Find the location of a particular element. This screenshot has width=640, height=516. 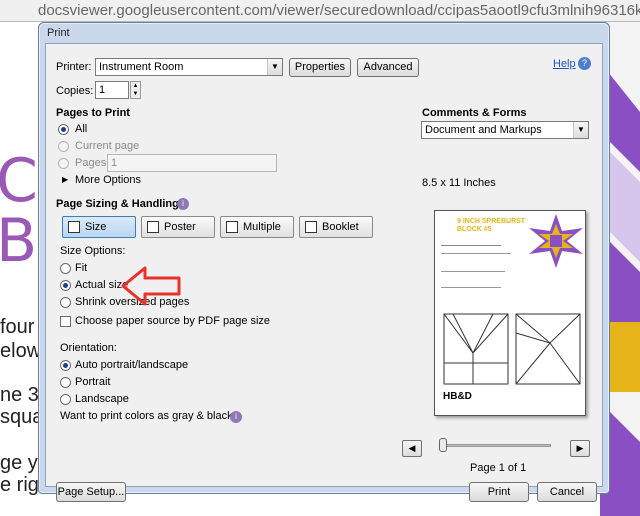

poster-tab-label: Poster is located at coordinates (180, 227).